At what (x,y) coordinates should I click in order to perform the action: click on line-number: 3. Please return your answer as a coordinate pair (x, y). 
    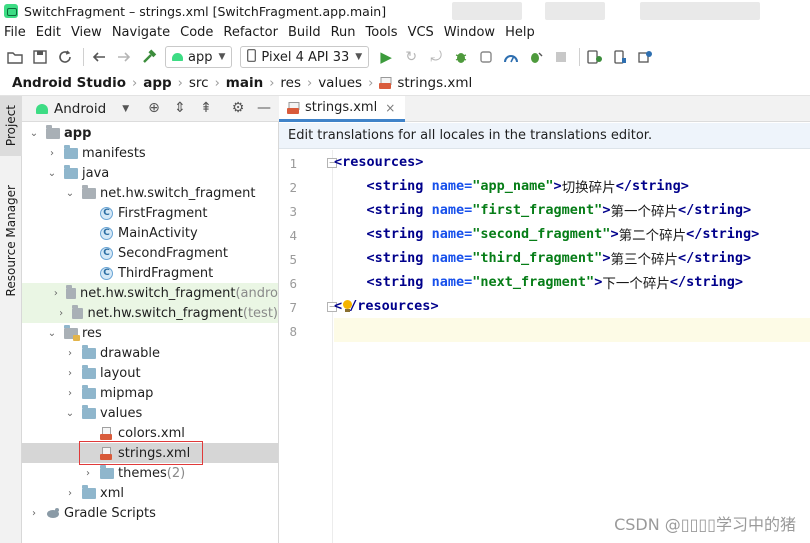
    Looking at the image, I should click on (293, 211).